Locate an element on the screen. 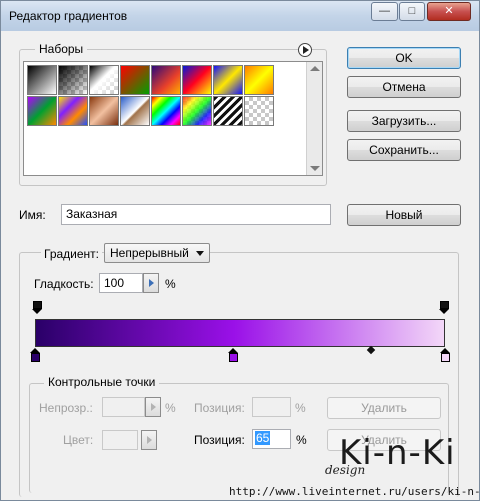  scroll-down-icon is located at coordinates (315, 168).